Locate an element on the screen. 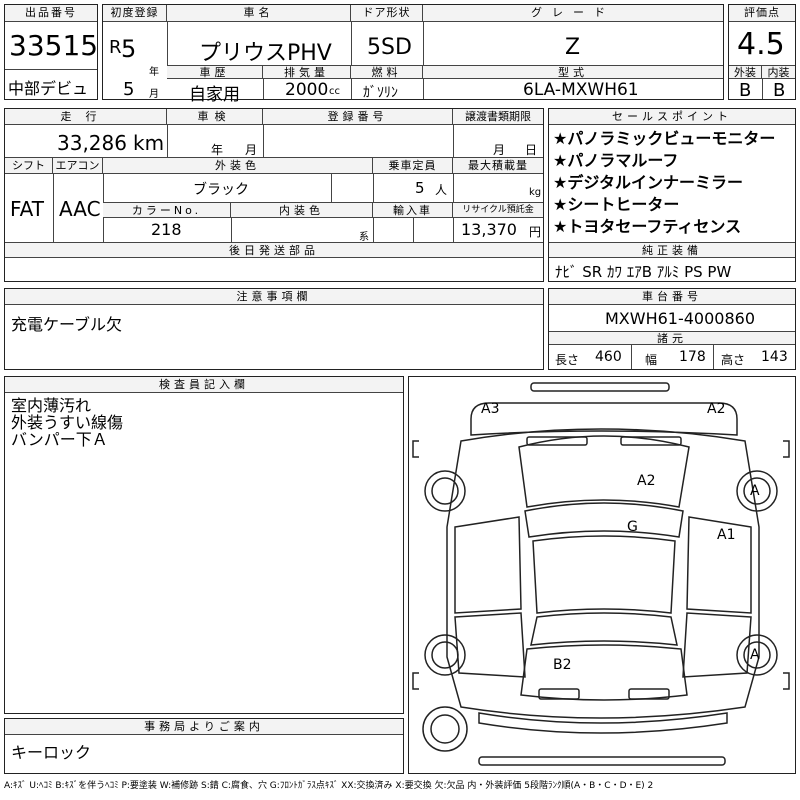  exterior-color: ブラック is located at coordinates (221, 190).